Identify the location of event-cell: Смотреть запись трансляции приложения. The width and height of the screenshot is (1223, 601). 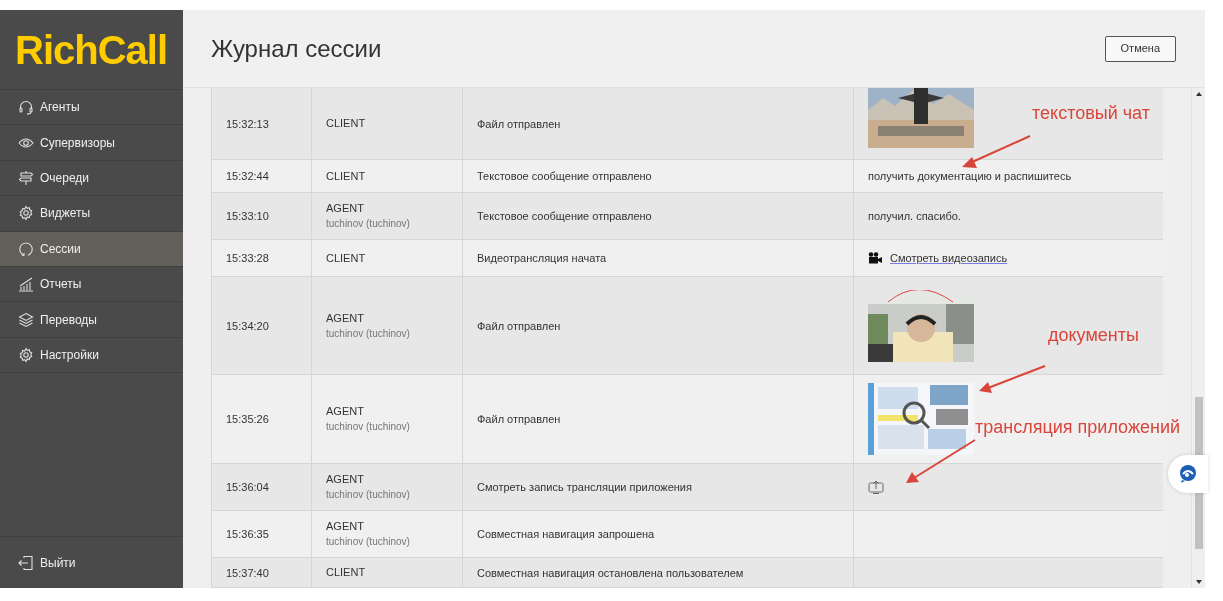
(584, 487).